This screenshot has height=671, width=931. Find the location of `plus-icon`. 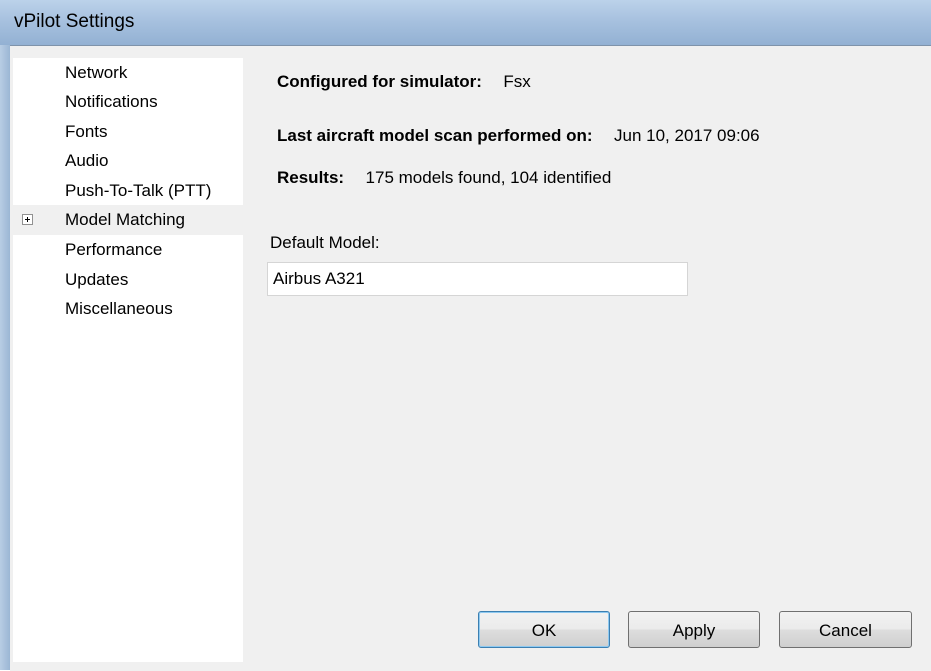

plus-icon is located at coordinates (27, 219).